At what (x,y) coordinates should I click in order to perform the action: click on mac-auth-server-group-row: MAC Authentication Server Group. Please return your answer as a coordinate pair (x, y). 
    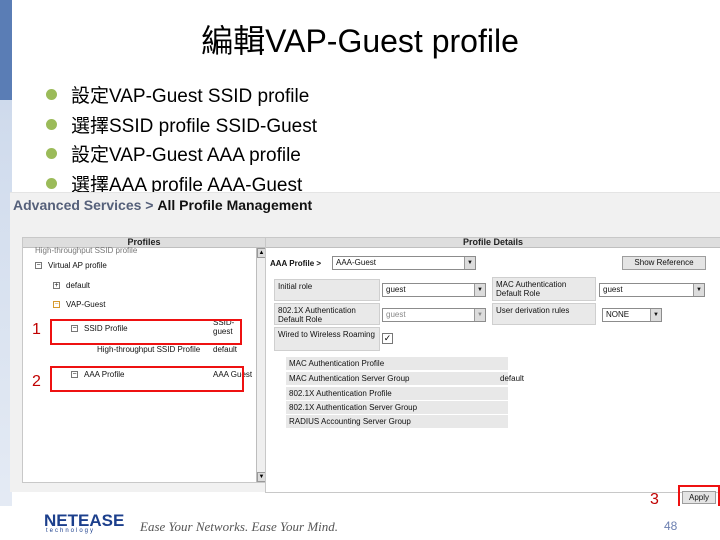
    Looking at the image, I should click on (397, 379).